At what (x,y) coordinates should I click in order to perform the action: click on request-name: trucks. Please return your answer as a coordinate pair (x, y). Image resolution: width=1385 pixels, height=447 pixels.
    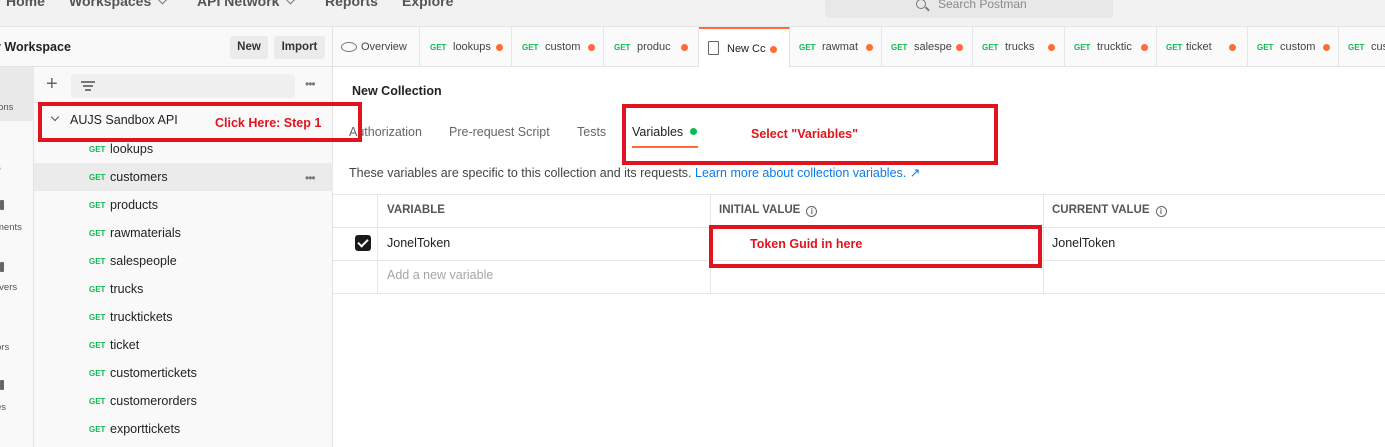
    Looking at the image, I should click on (127, 289).